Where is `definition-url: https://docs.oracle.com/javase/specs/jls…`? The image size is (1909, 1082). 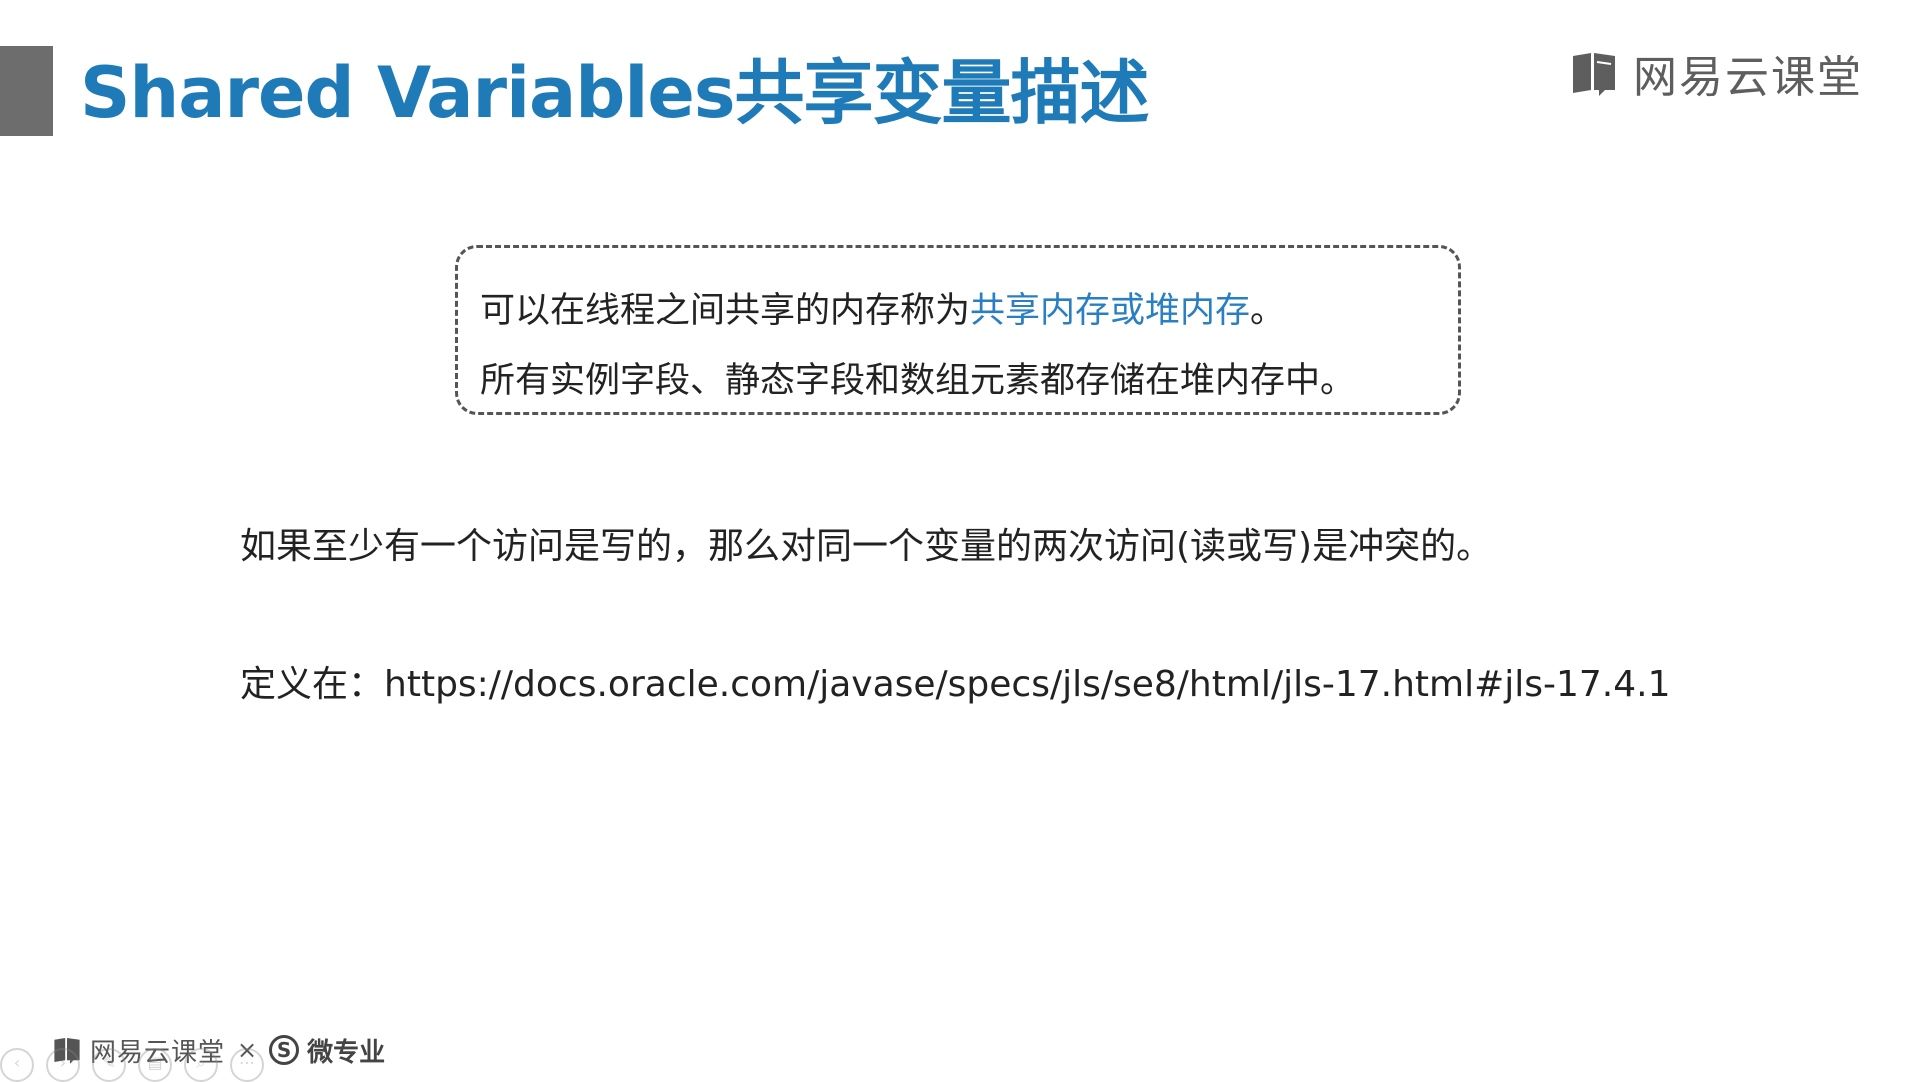 definition-url: https://docs.oracle.com/javase/specs/jls… is located at coordinates (1027, 684).